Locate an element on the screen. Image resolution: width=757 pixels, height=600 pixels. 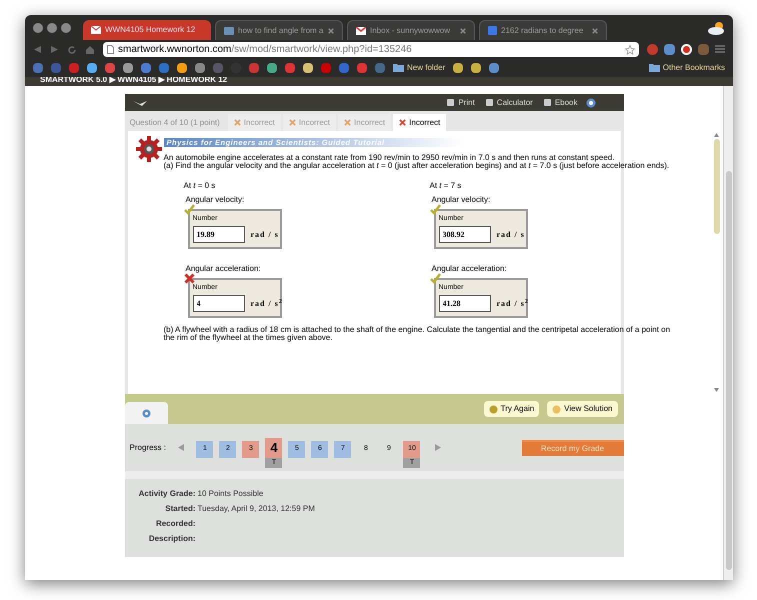
scroll-down-arrow-icon is located at coordinates (716, 390).